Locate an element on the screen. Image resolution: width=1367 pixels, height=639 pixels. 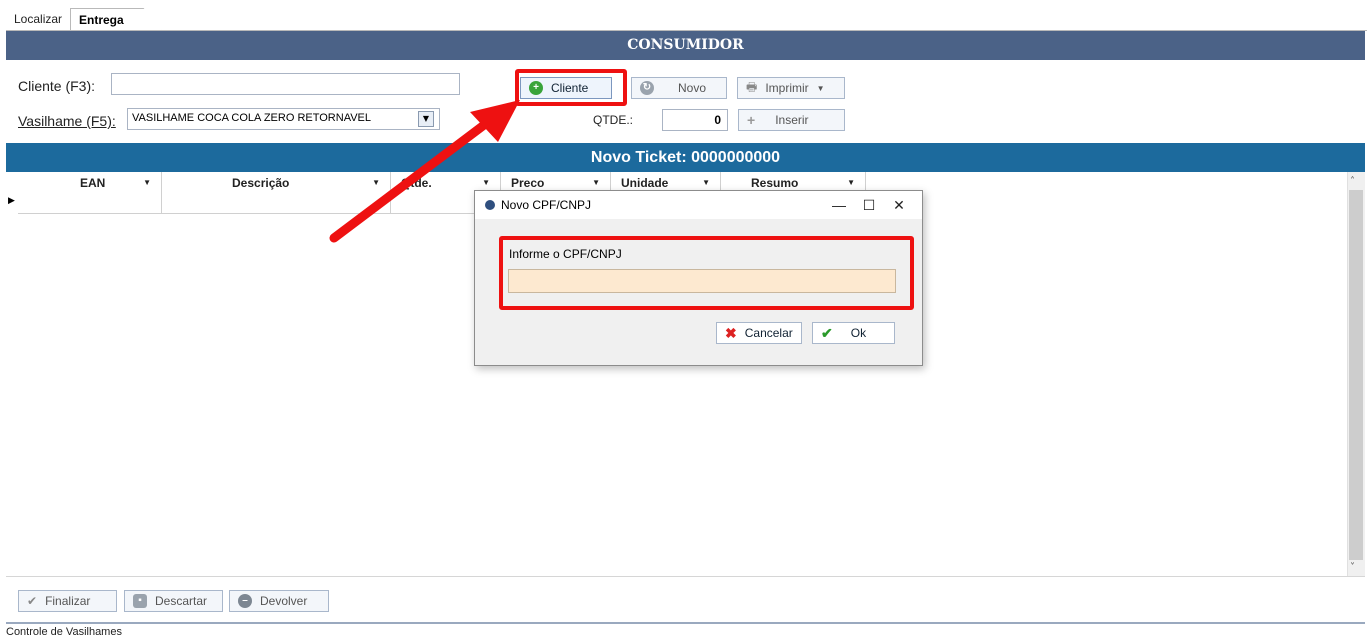
footer-divider is located at coordinates (685, 576).